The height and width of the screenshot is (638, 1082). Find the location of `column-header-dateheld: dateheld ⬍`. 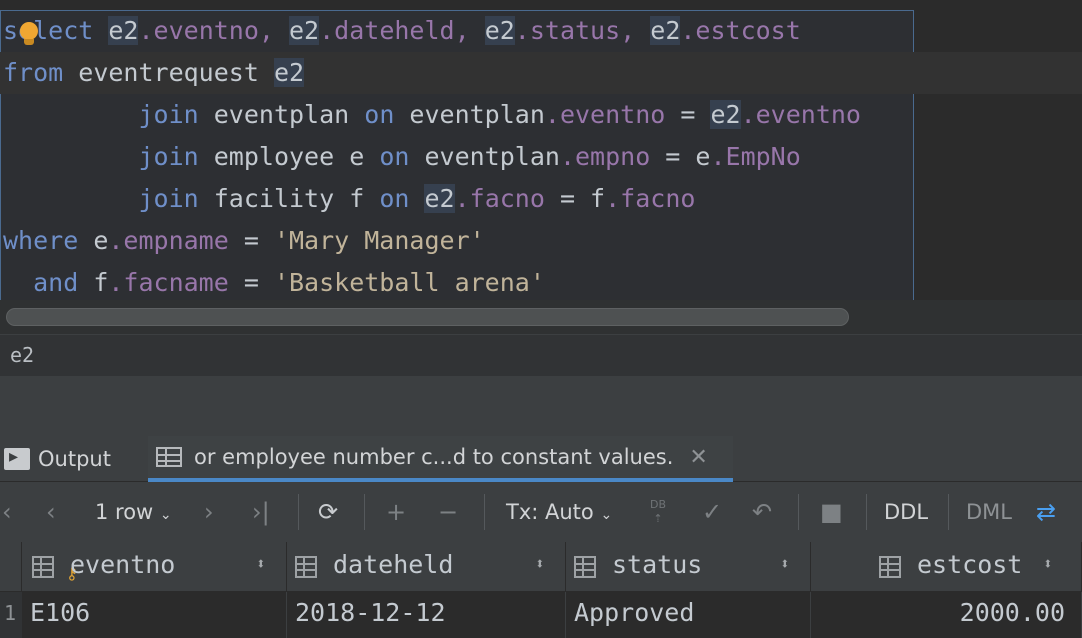

column-header-dateheld: dateheld ⬍ is located at coordinates (426, 567).